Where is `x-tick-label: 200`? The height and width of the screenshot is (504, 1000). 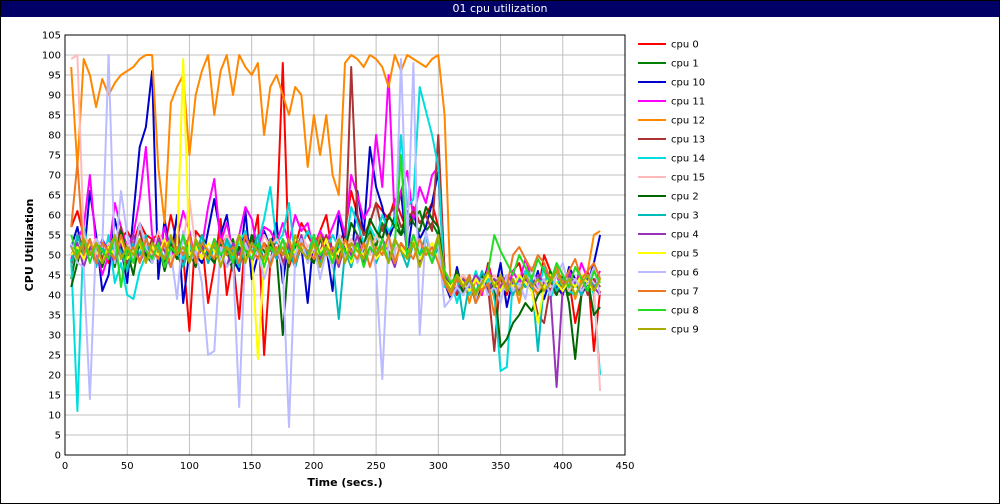 x-tick-label: 200 is located at coordinates (313, 466).